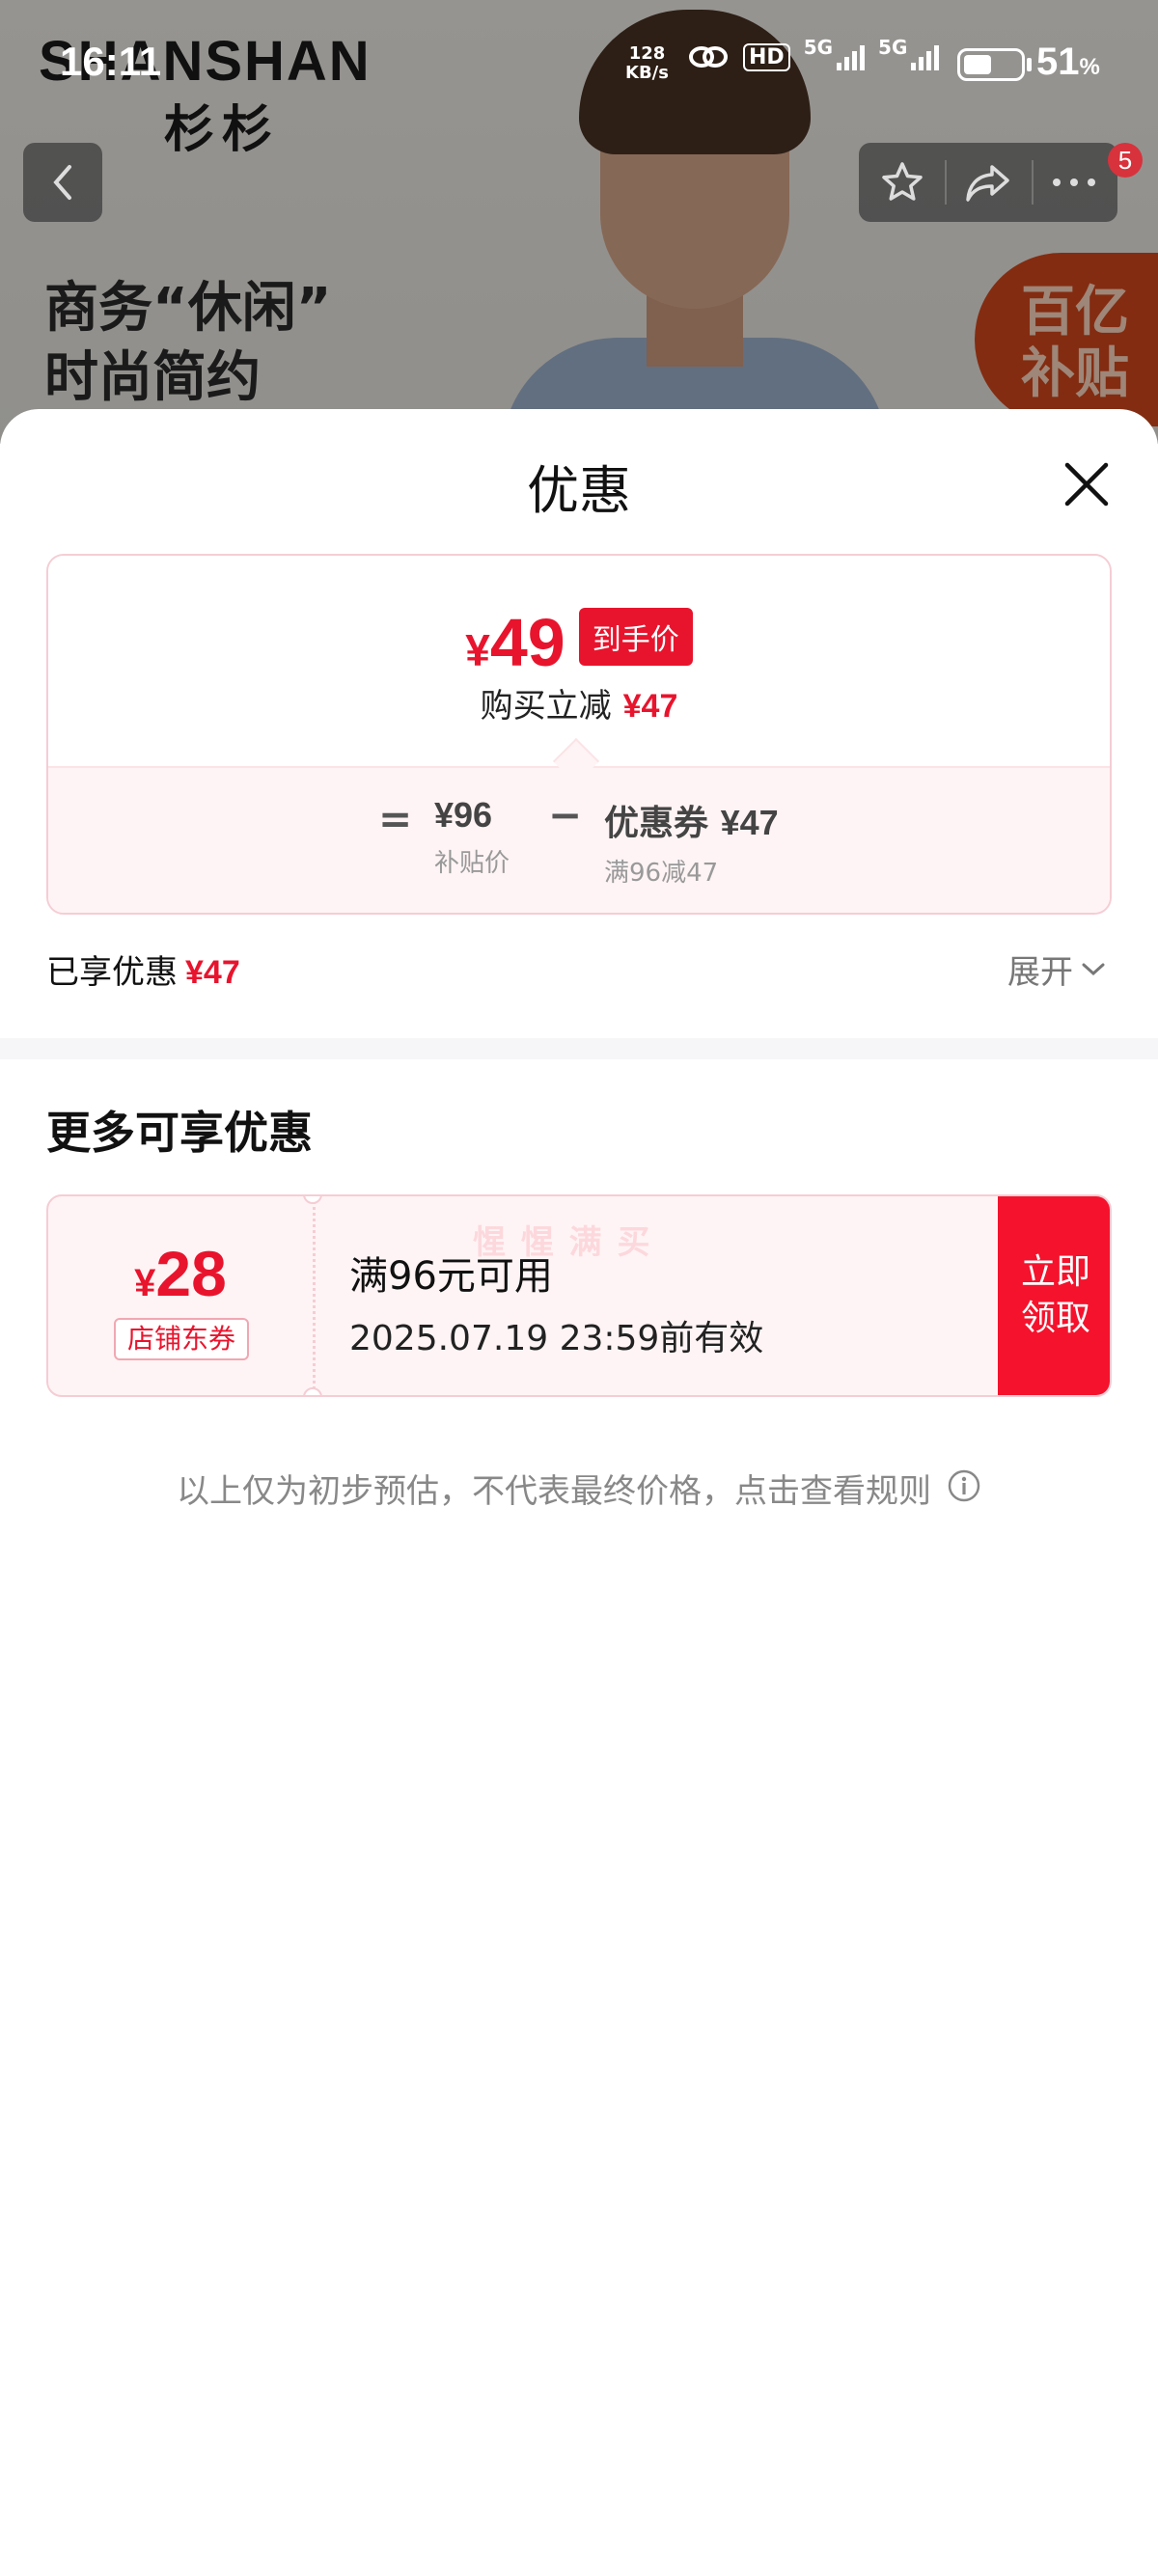 The width and height of the screenshot is (1158, 2576). I want to click on battery-percent: 51%, so click(1068, 63).